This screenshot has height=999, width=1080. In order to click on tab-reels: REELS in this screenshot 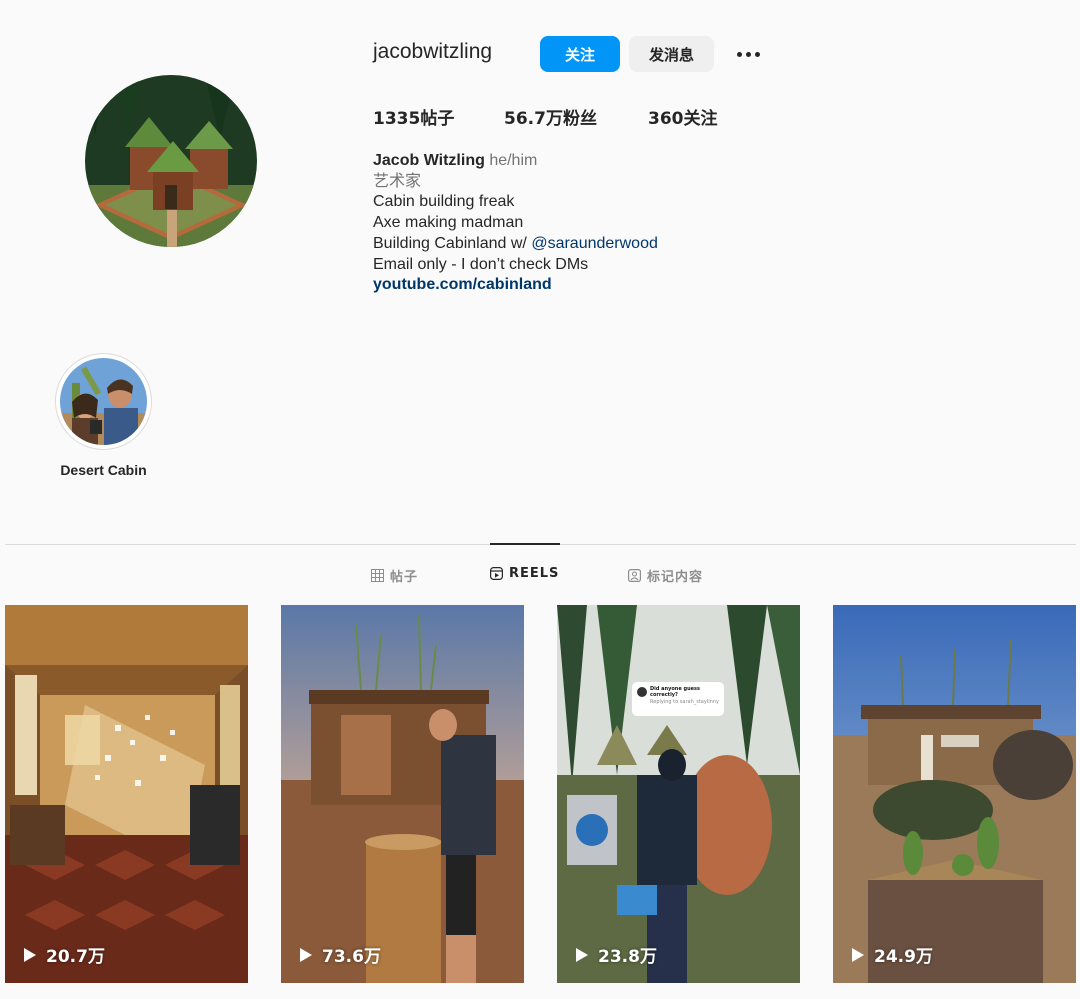, I will do `click(524, 573)`.